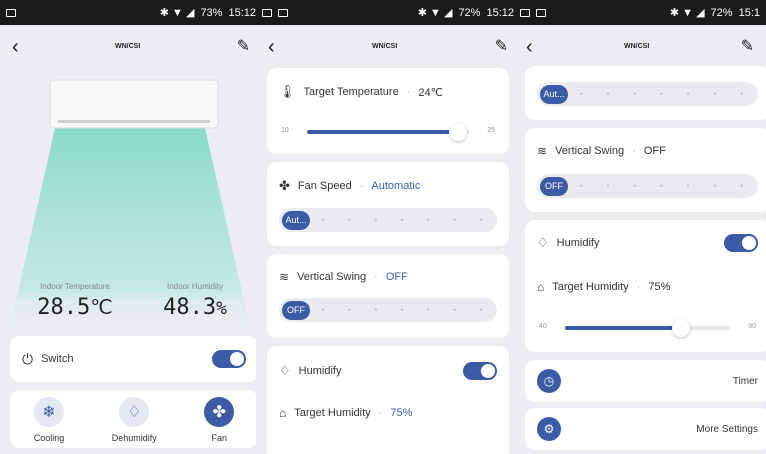  What do you see at coordinates (64, 307) in the screenshot?
I see `indoor-temp-value: 28.5` at bounding box center [64, 307].